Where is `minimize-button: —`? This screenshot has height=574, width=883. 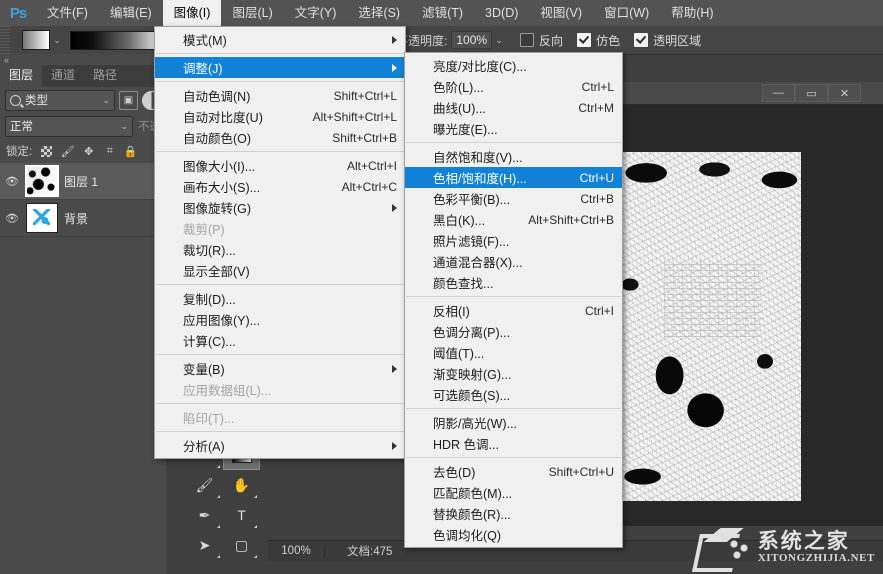
minimize-button: — is located at coordinates (778, 93).